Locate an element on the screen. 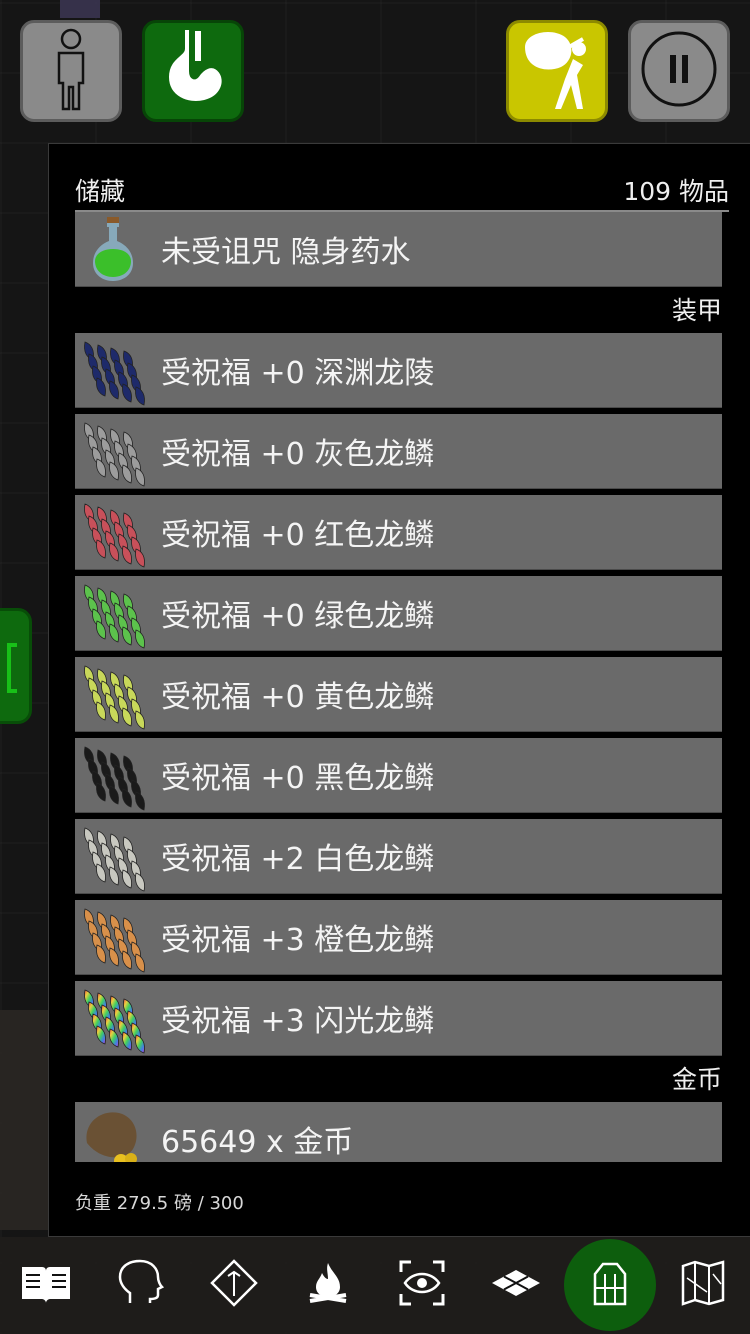 The height and width of the screenshot is (1334, 750). floor-tile-icon is located at coordinates (516, 1285).